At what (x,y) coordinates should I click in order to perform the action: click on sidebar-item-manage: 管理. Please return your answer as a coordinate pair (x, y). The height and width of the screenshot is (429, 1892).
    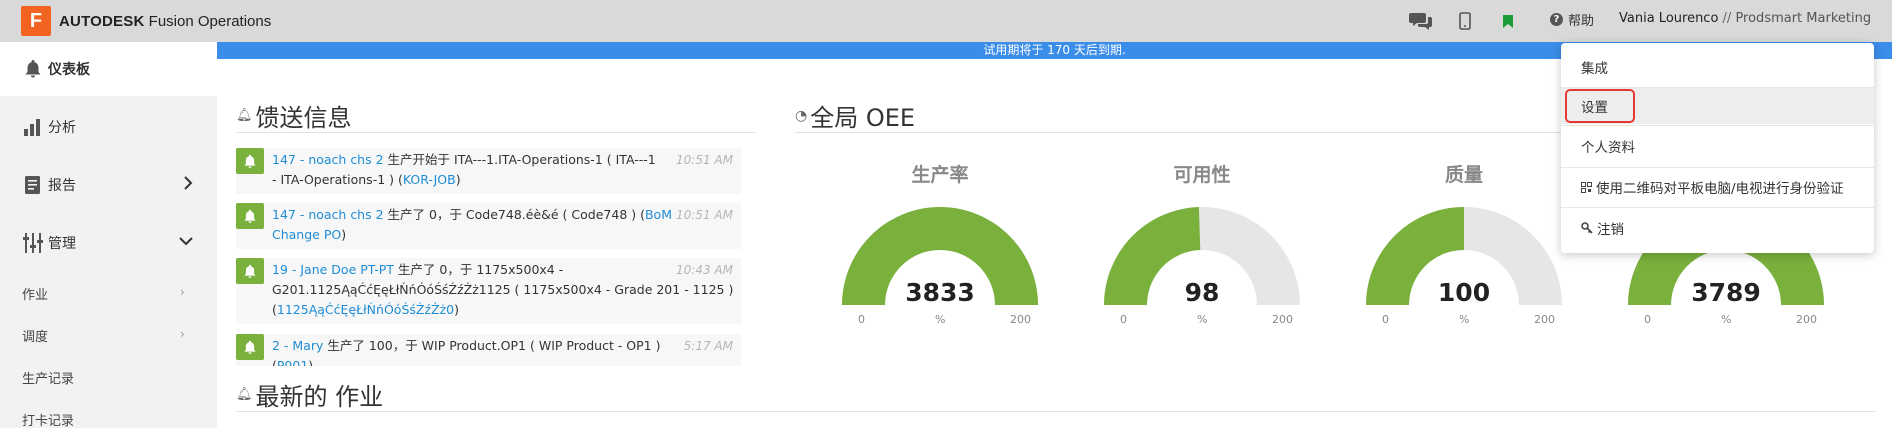
    Looking at the image, I should click on (49, 243).